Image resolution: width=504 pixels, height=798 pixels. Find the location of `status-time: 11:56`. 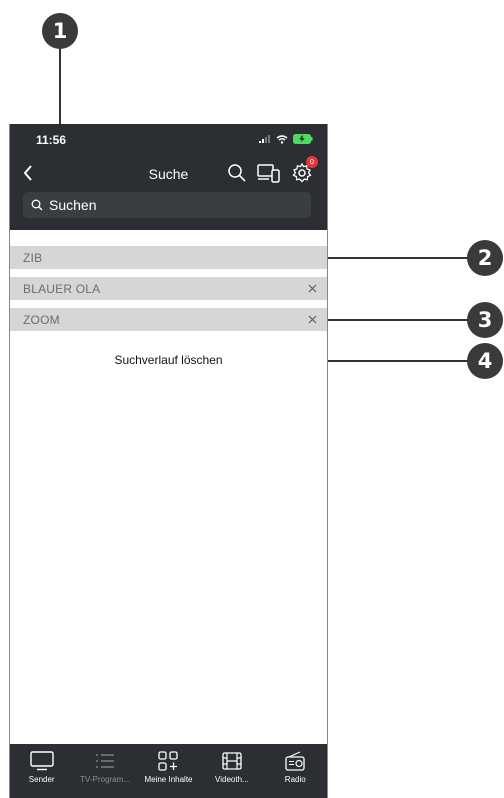

status-time: 11:56 is located at coordinates (51, 140).